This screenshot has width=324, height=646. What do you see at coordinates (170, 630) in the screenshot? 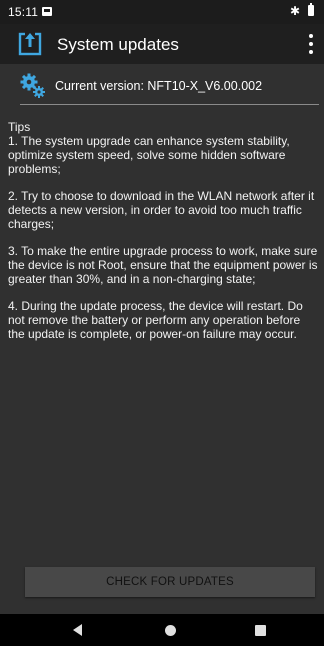
I see `home-icon` at bounding box center [170, 630].